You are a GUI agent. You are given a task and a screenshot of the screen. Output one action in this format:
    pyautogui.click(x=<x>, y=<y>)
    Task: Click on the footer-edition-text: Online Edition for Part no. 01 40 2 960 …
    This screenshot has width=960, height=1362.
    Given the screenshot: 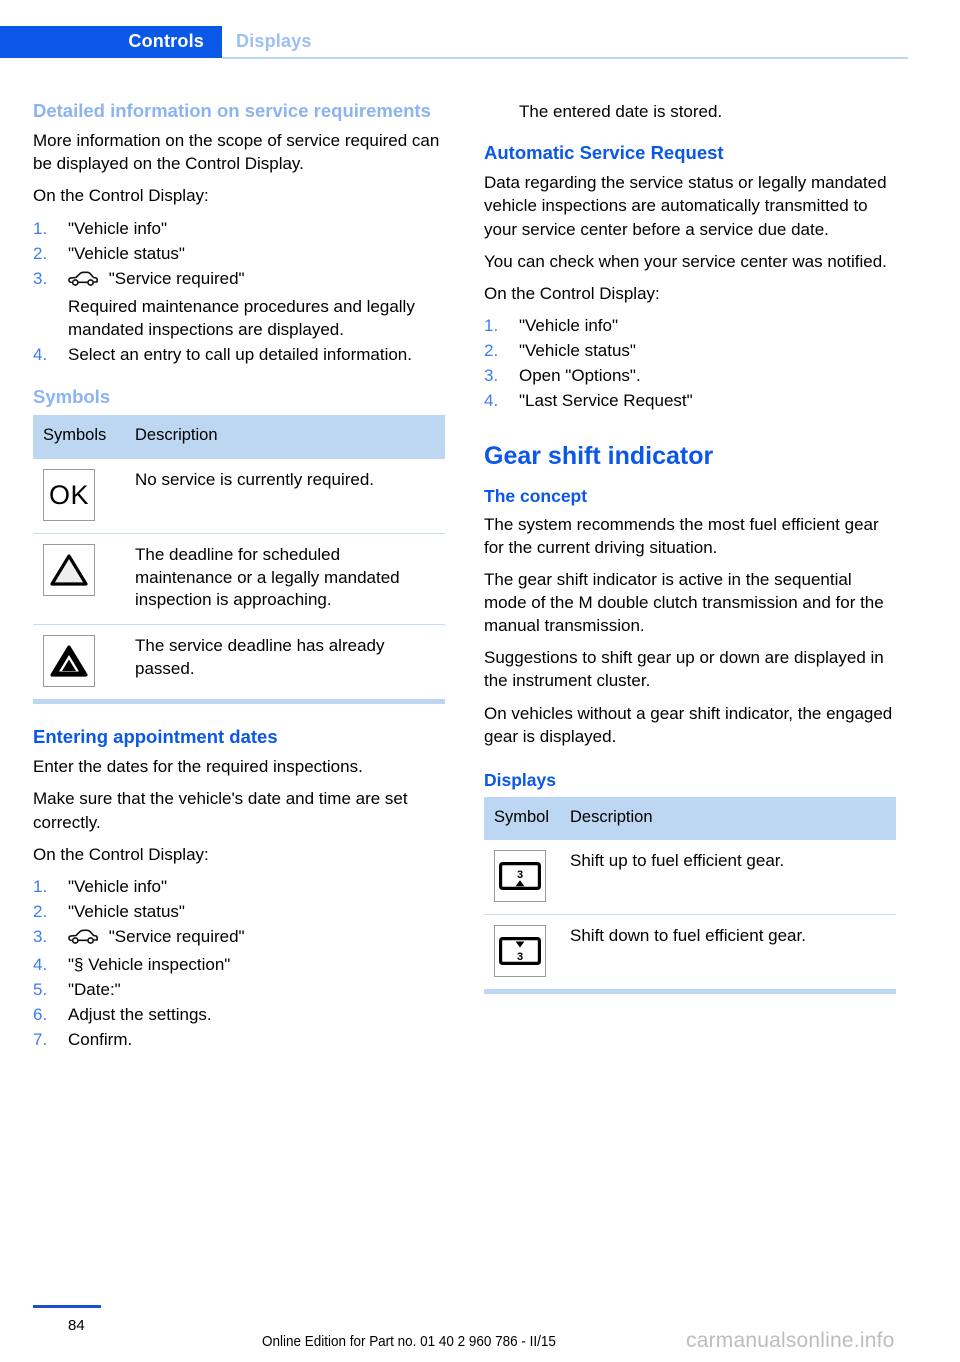 What is the action you would take?
    pyautogui.click(x=409, y=1342)
    